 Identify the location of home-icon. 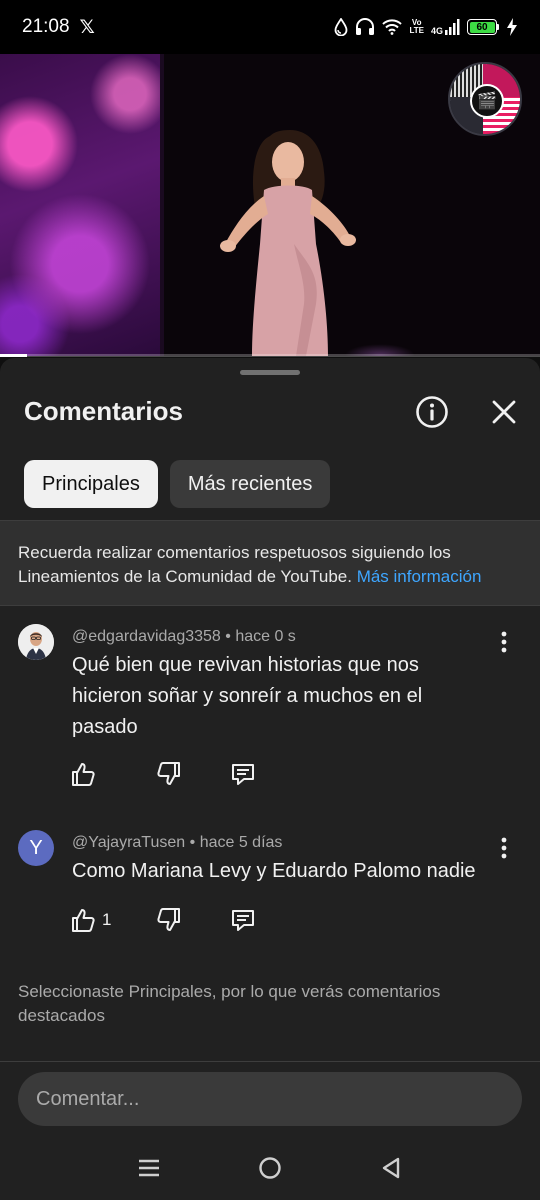
(270, 1168).